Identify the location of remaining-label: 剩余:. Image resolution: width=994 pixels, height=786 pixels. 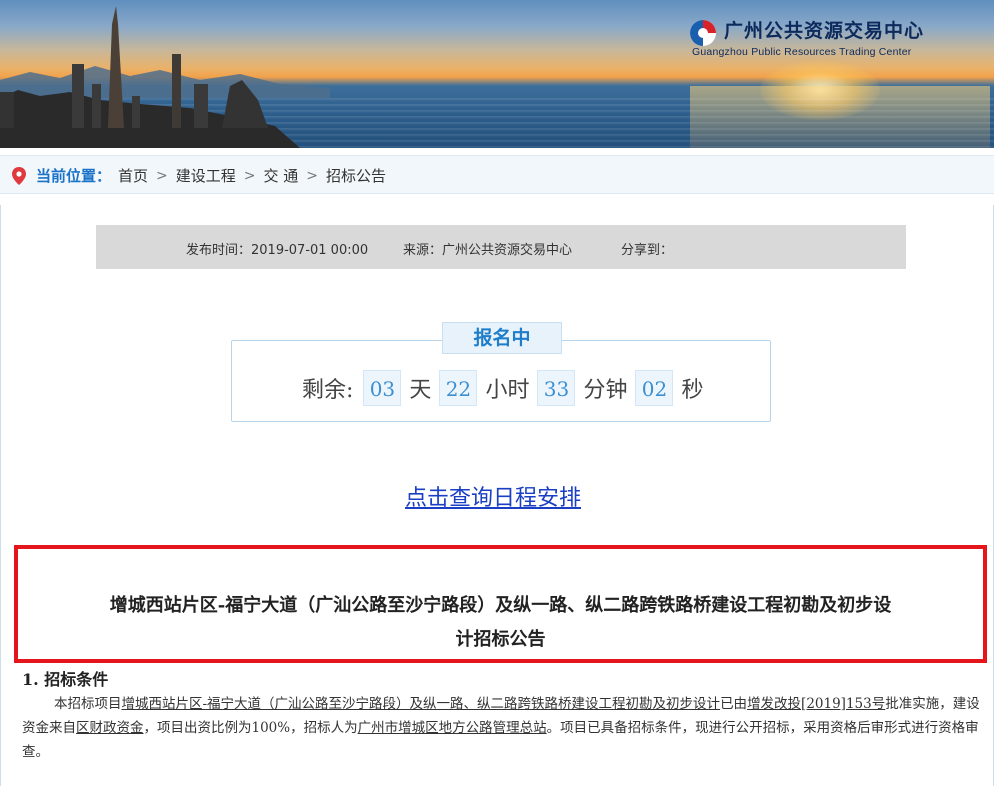
(328, 390).